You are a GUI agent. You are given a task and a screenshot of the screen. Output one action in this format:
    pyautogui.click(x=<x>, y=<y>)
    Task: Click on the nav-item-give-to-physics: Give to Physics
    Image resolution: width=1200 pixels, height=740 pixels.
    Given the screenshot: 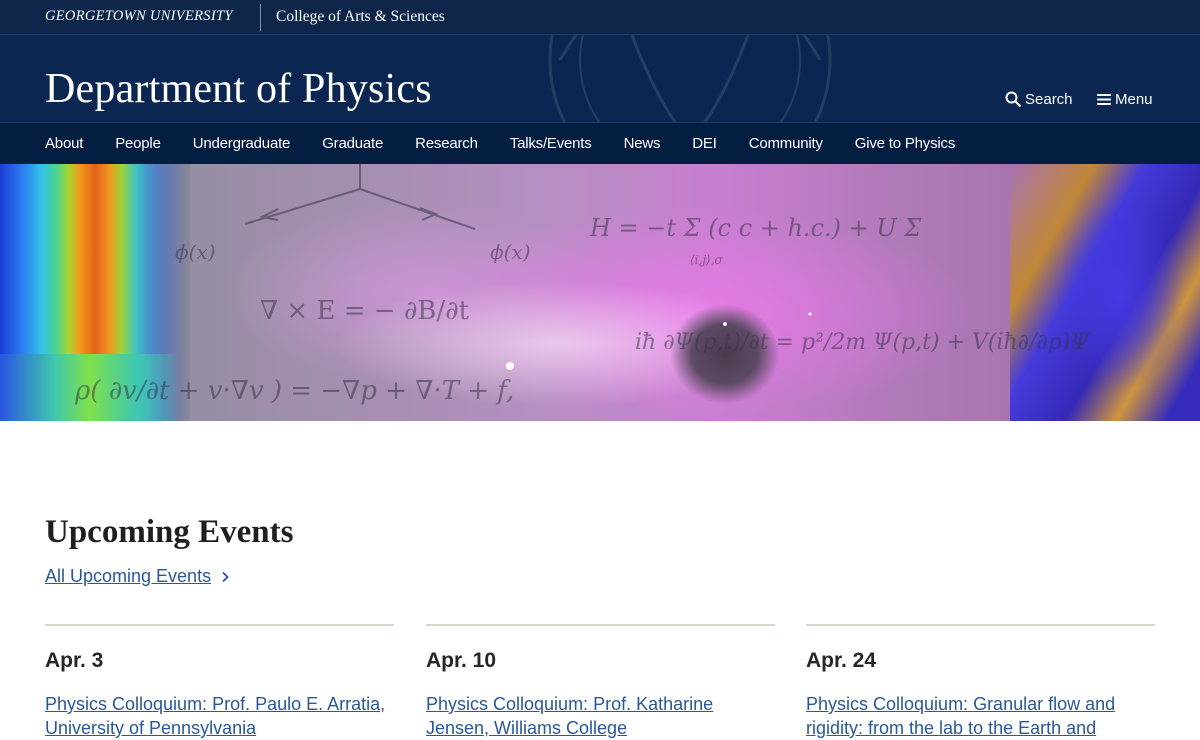 What is the action you would take?
    pyautogui.click(x=905, y=144)
    